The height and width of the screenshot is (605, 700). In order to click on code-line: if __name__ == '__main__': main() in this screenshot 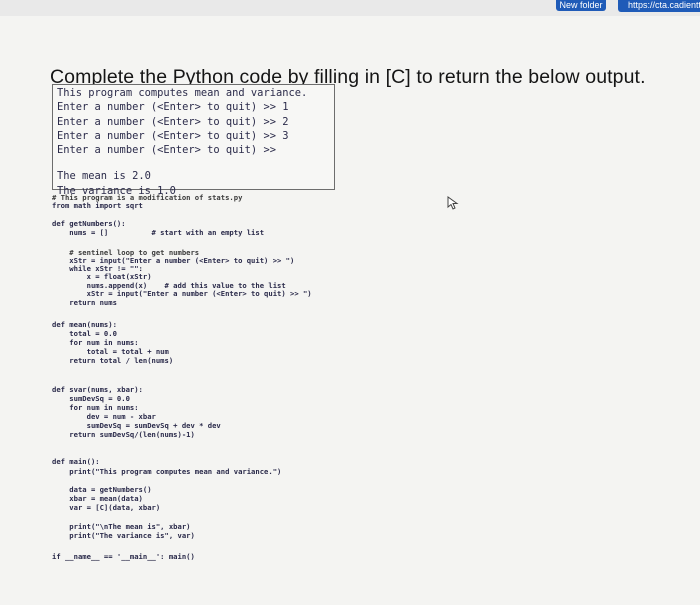, I will do `click(123, 556)`.